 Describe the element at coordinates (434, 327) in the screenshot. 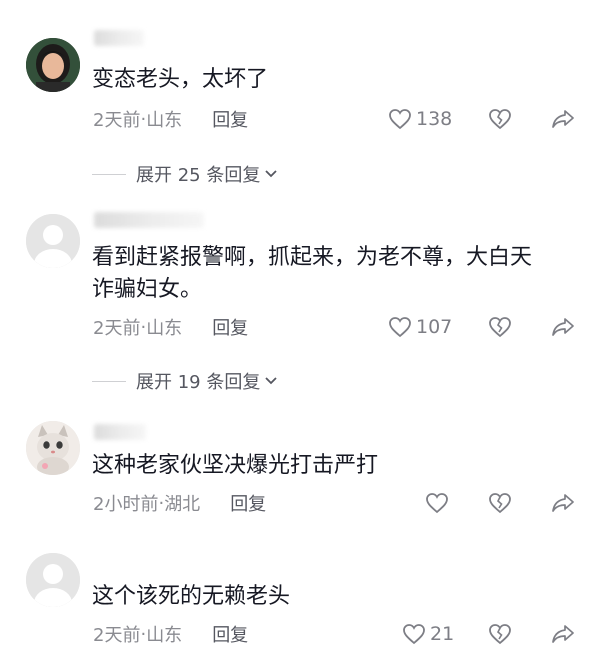

I see `like-count: 107` at that location.